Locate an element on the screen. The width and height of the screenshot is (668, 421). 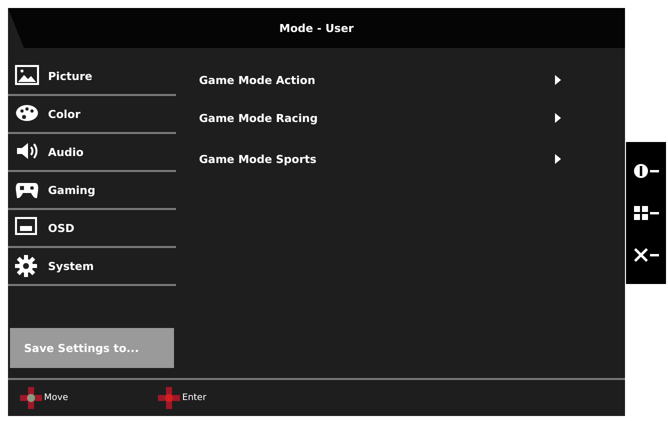
close-icon is located at coordinates (646, 255).